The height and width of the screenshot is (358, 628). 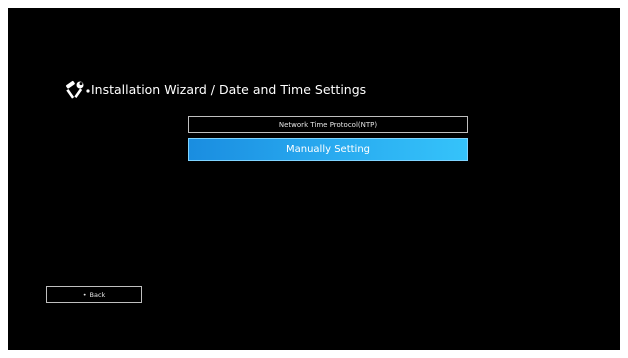 I want to click on manual-setting-option-label: Manually Setting, so click(x=328, y=149).